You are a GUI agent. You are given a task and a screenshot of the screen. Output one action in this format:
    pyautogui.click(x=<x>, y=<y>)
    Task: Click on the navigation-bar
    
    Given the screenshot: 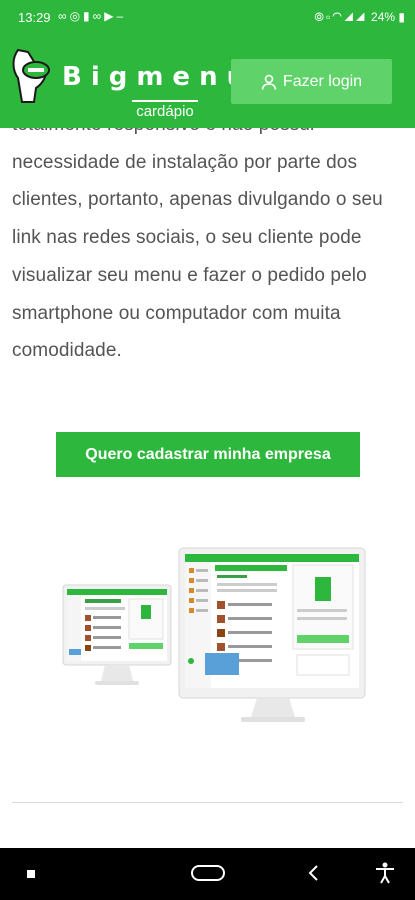 What is the action you would take?
    pyautogui.click(x=207, y=874)
    